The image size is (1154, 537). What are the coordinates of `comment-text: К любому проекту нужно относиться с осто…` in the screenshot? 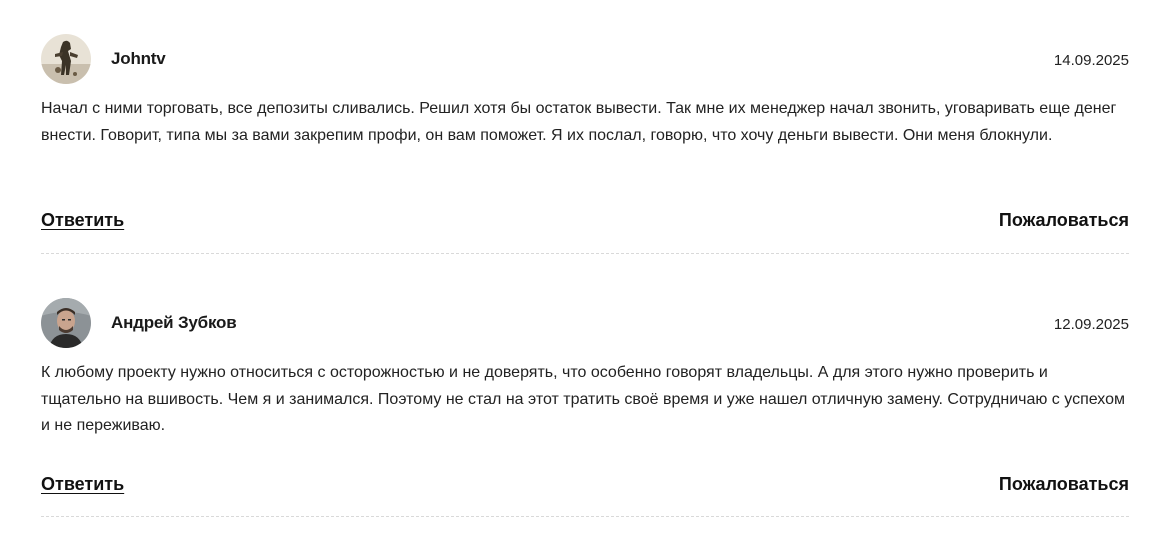 It's located at (583, 399).